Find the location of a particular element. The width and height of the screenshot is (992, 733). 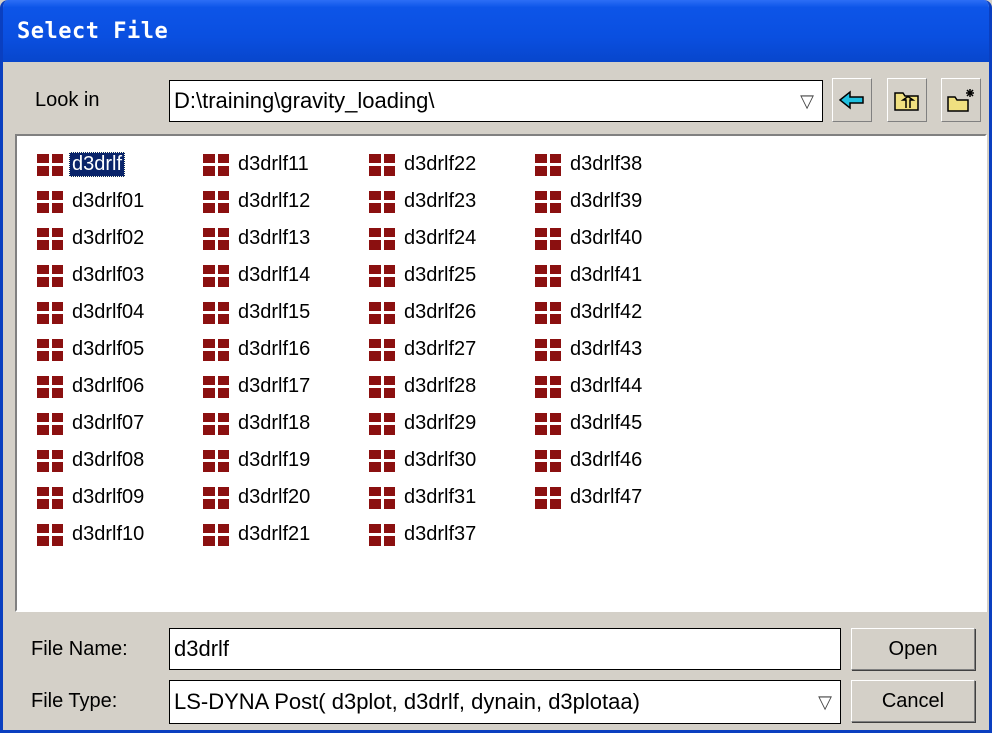

file-name: d3drlf10 is located at coordinates (108, 534).